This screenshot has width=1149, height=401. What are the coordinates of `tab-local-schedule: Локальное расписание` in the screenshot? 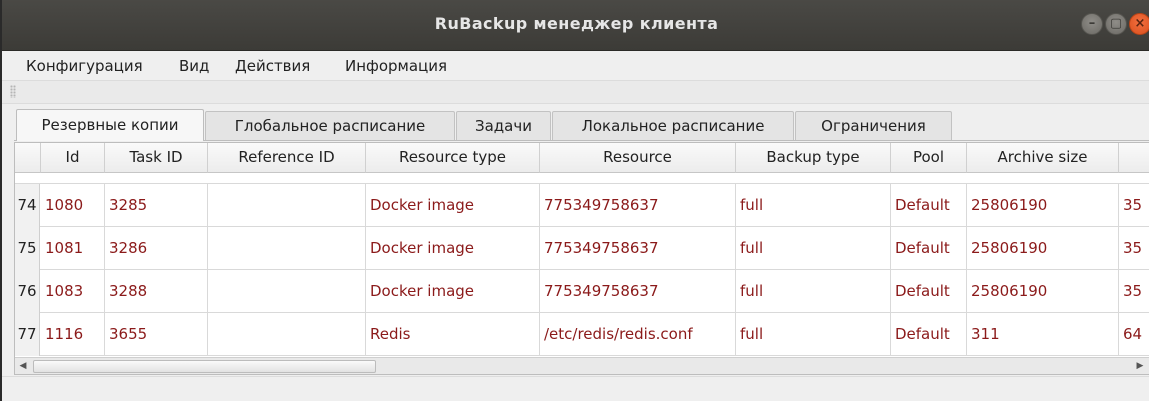 It's located at (673, 125).